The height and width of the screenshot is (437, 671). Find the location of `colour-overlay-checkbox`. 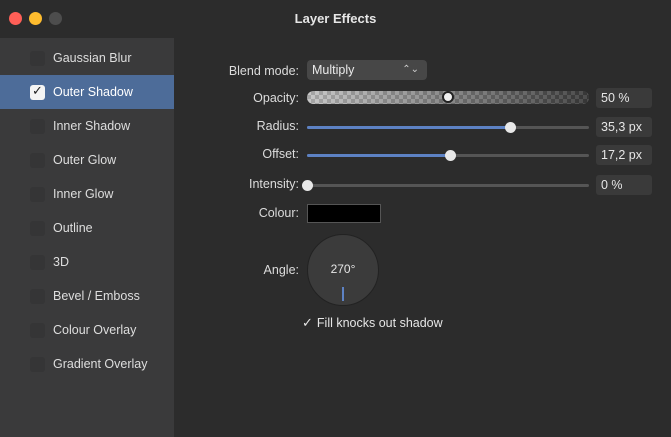

colour-overlay-checkbox is located at coordinates (37, 330).